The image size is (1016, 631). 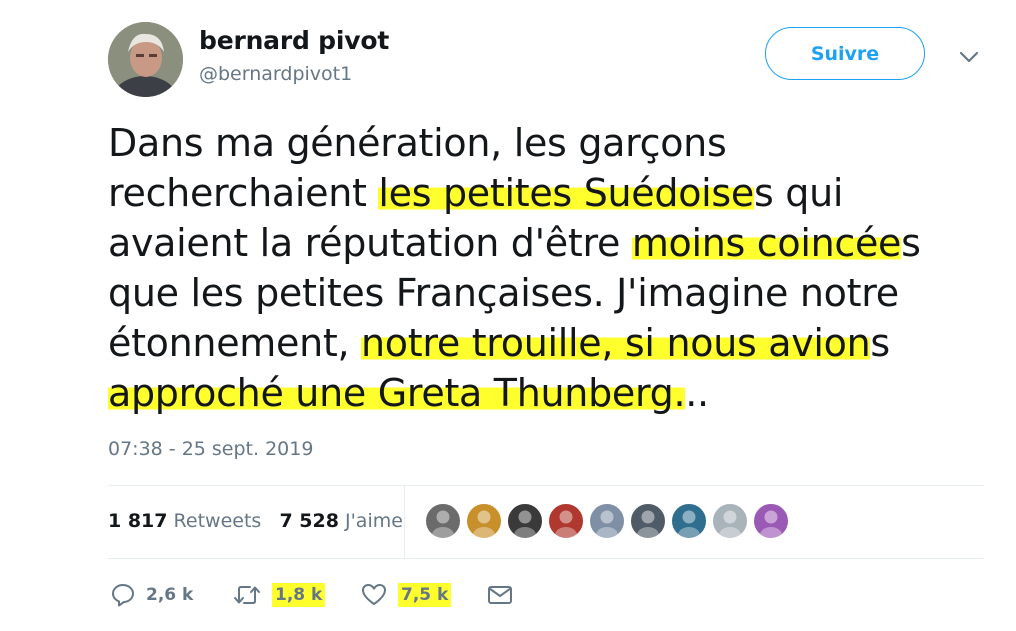 What do you see at coordinates (138, 521) in the screenshot?
I see `retweets-count: 1 817` at bounding box center [138, 521].